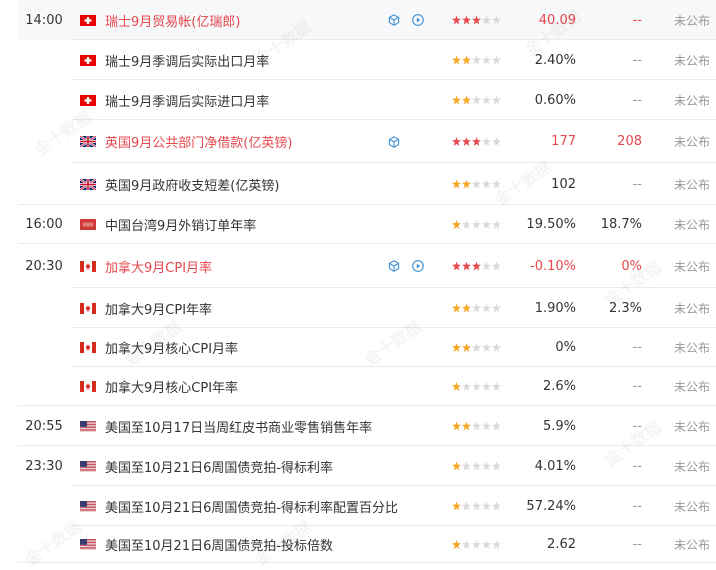  I want to click on table-row: 瑞士9月季调后实际出口月率 2.40% -- 未公布, so click(358, 60).